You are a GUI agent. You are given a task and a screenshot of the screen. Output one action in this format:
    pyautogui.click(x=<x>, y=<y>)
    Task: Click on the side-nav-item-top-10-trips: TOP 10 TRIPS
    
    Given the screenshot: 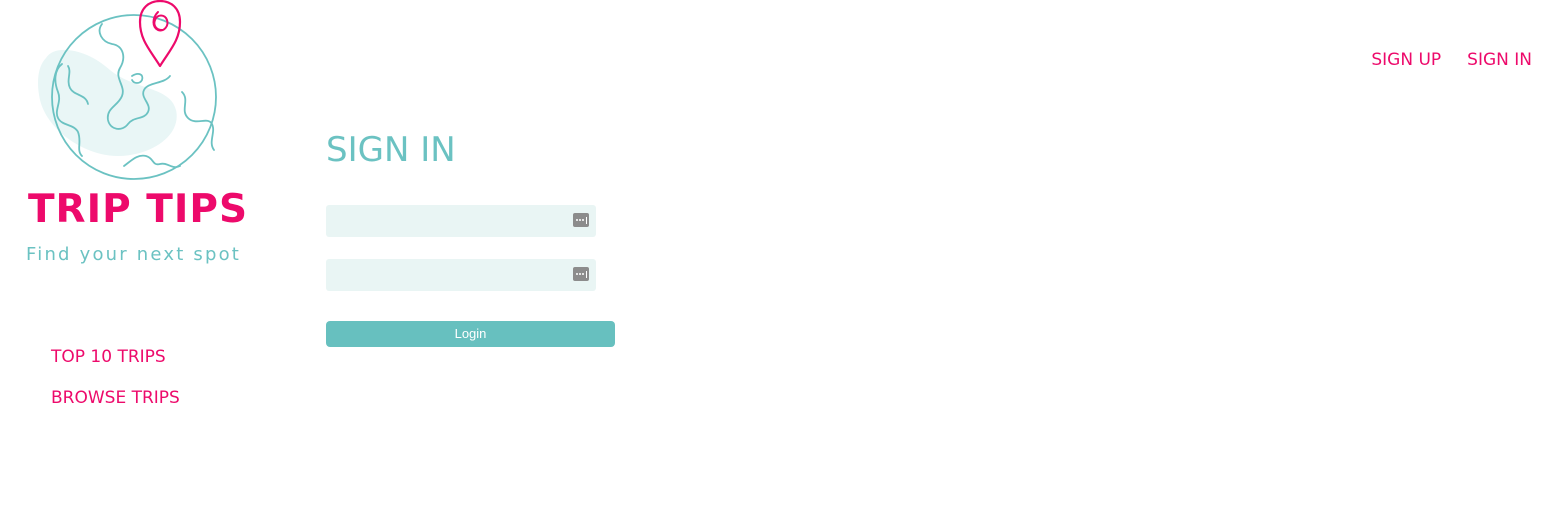 What is the action you would take?
    pyautogui.click(x=115, y=357)
    